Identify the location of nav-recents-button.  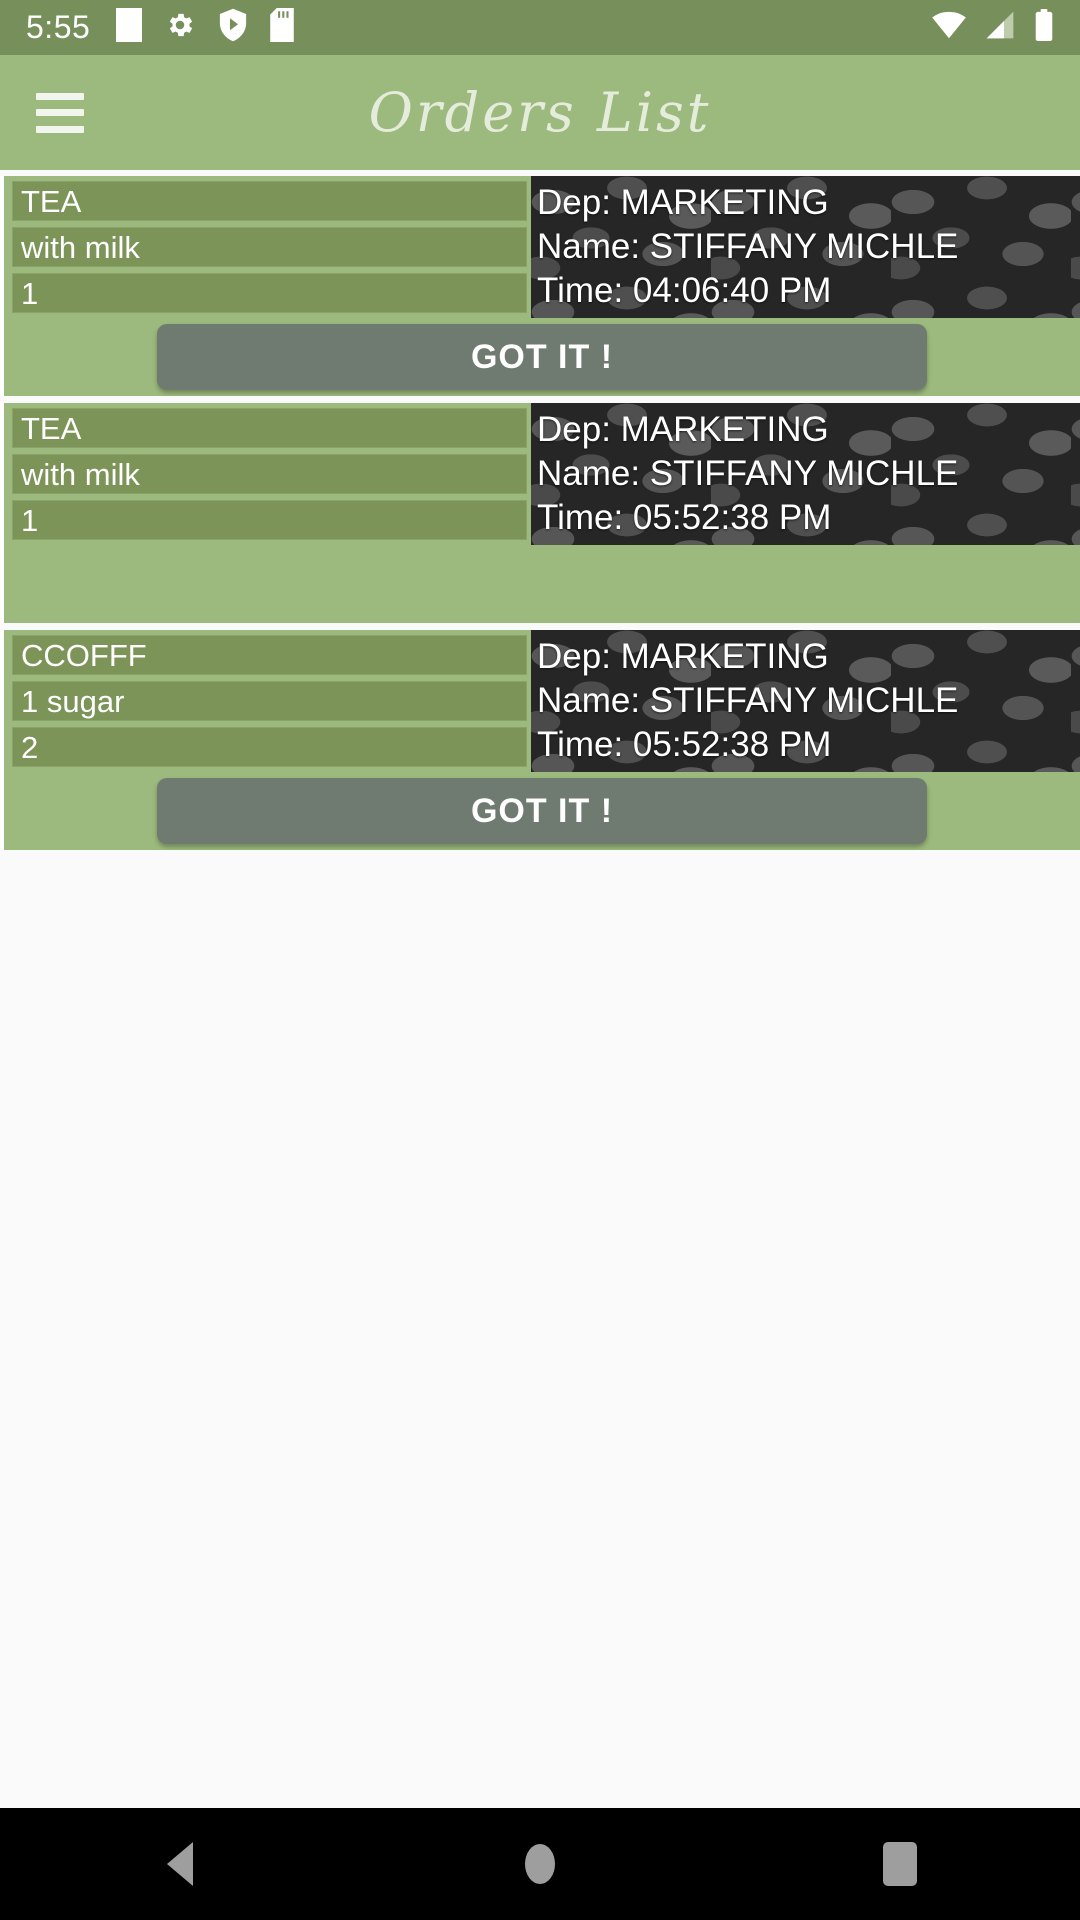
(900, 1864).